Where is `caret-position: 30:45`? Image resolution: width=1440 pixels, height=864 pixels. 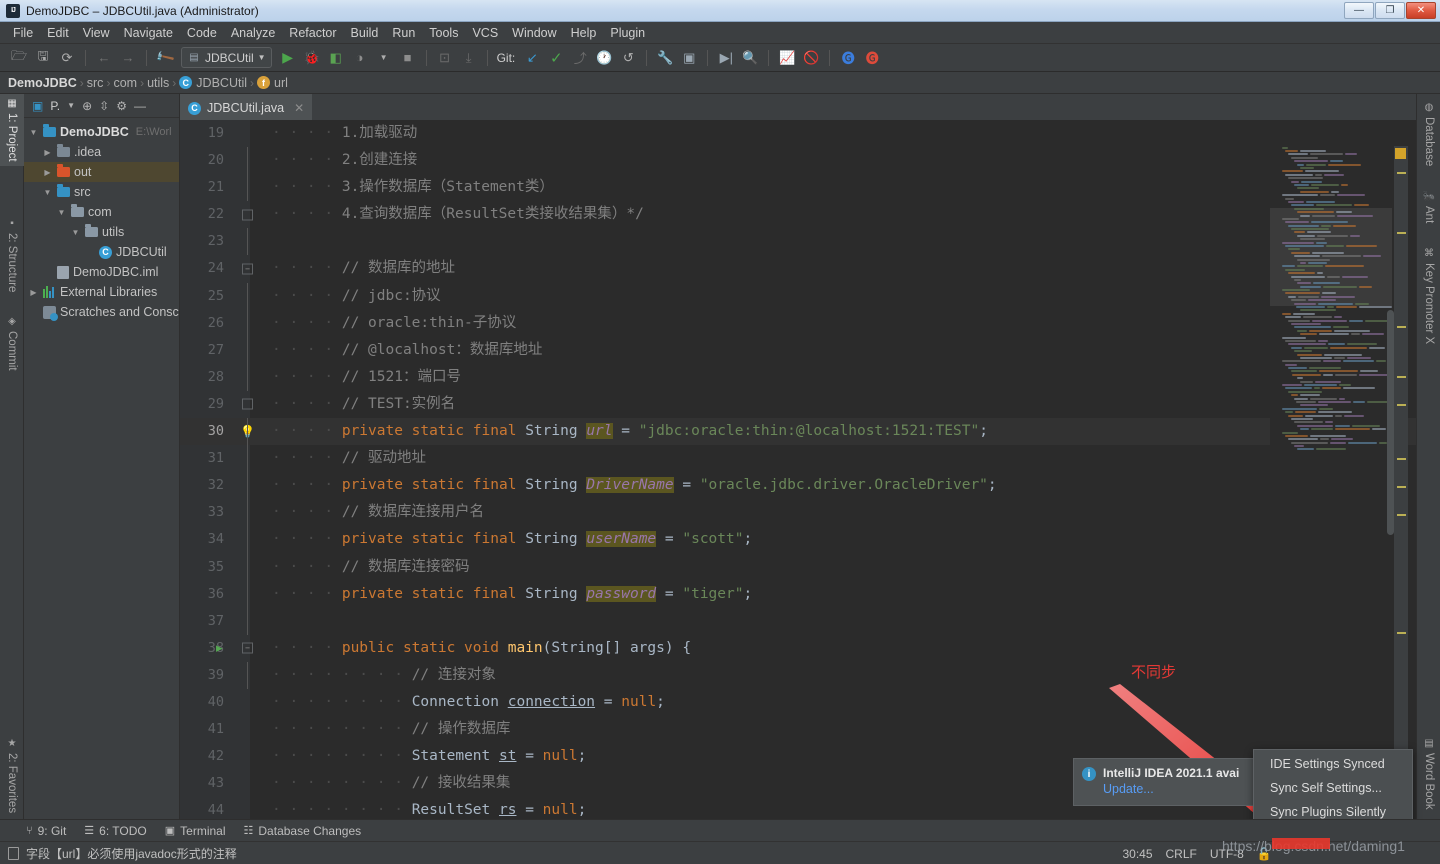
caret-position: 30:45 is located at coordinates (1137, 854).